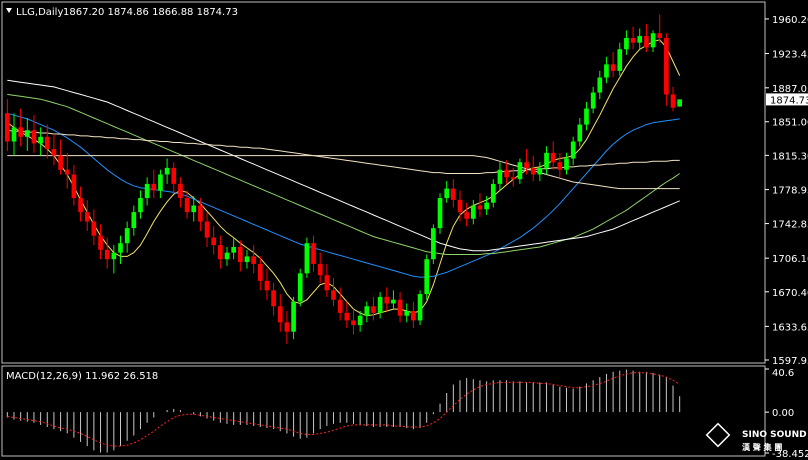 This screenshot has width=808, height=460. Describe the element at coordinates (789, 100) in the screenshot. I see `current-price-label: 1874.73` at that location.